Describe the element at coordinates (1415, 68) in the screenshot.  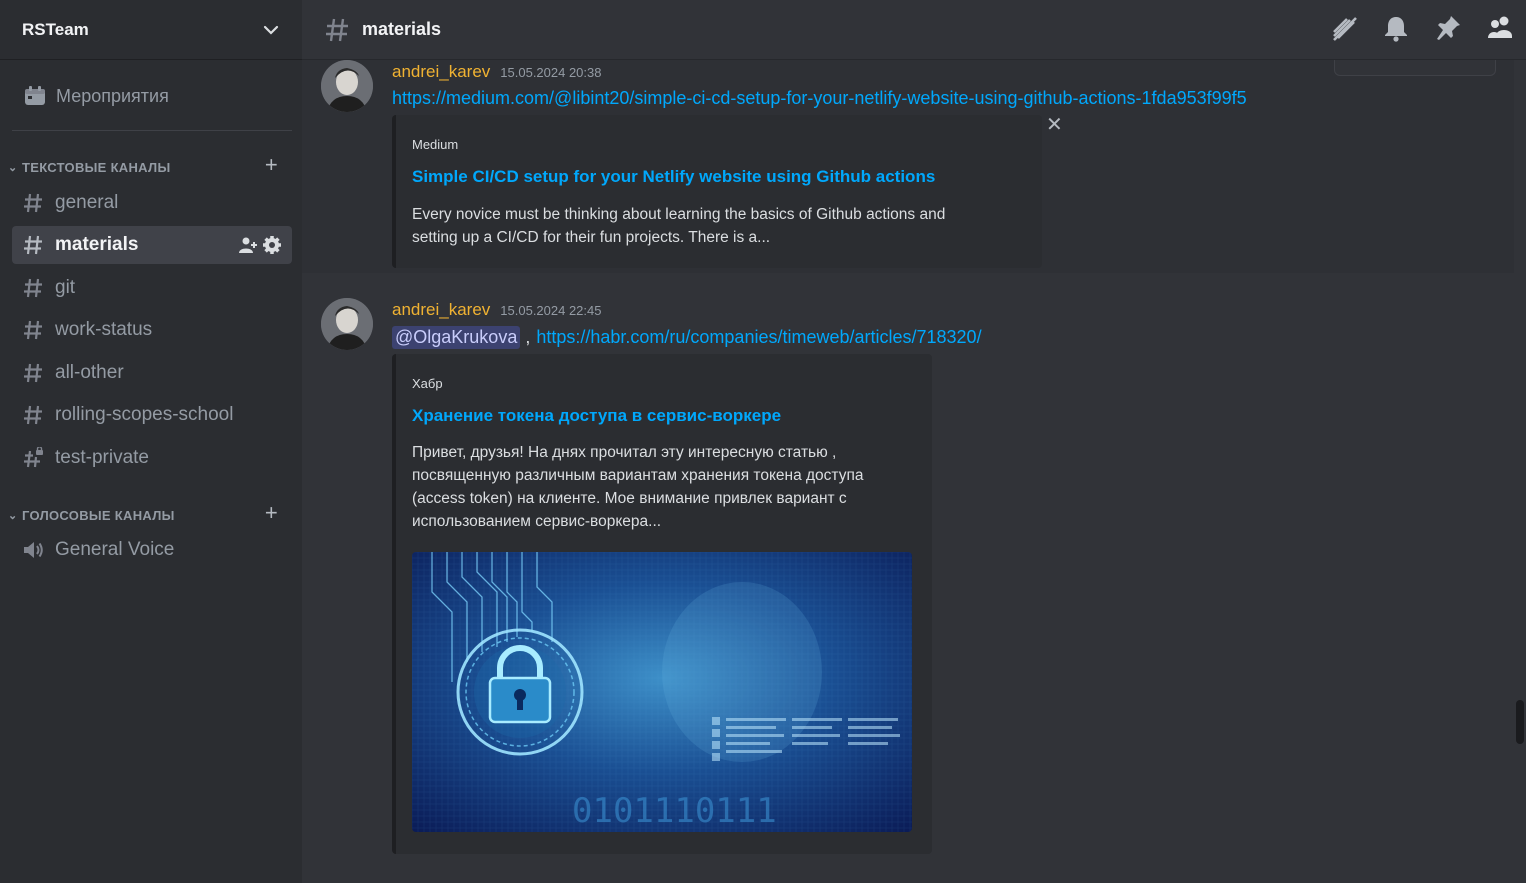
I see `message-actions-toolbar` at that location.